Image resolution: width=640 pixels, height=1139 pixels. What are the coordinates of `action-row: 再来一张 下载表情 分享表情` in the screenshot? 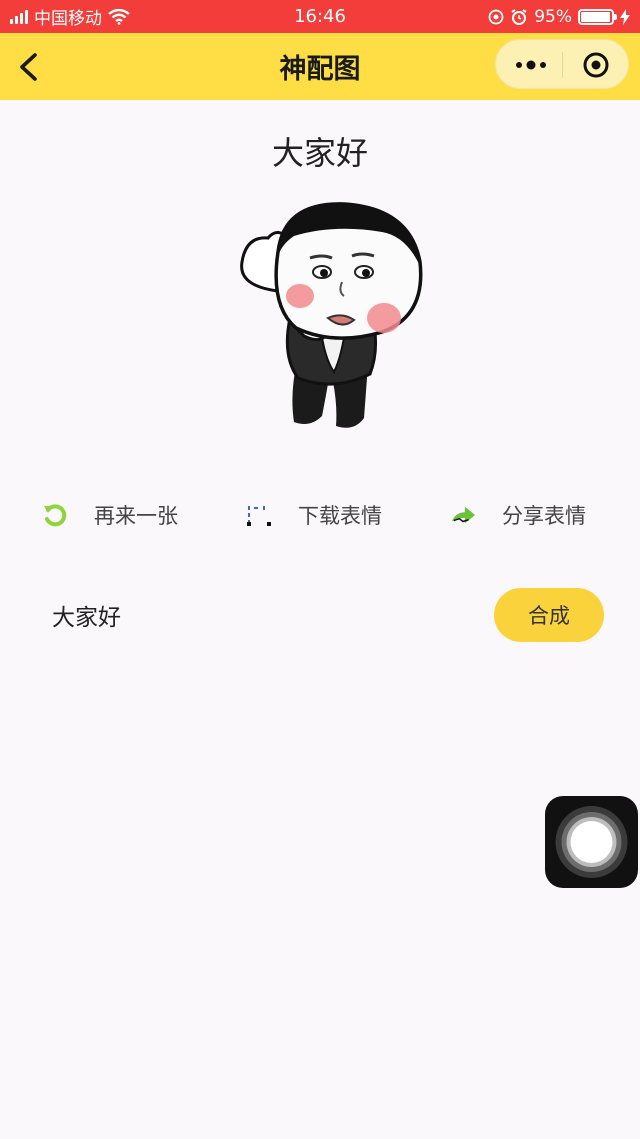 It's located at (320, 515).